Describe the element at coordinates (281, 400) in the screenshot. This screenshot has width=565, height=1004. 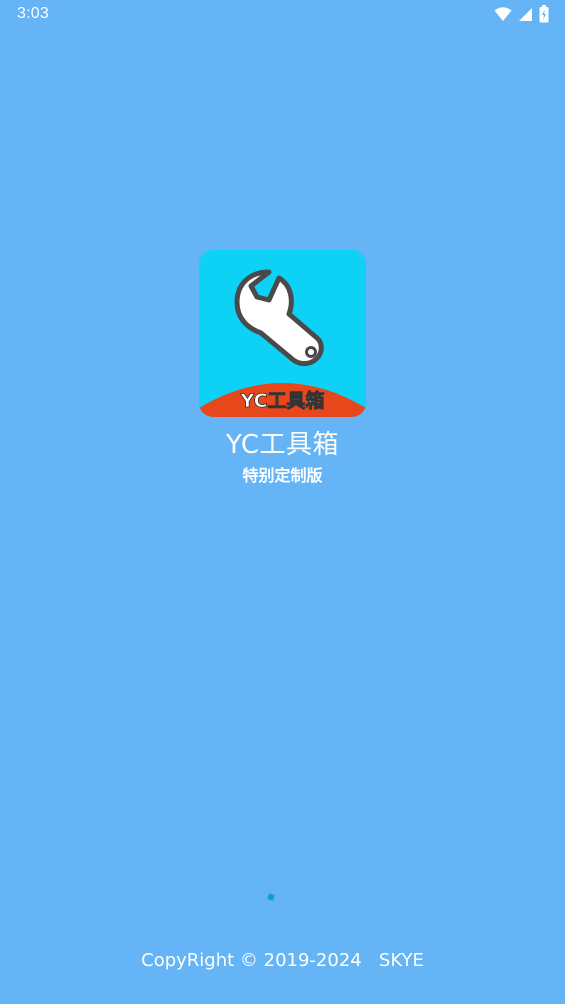
I see `logo-text: YC工具箱` at that location.